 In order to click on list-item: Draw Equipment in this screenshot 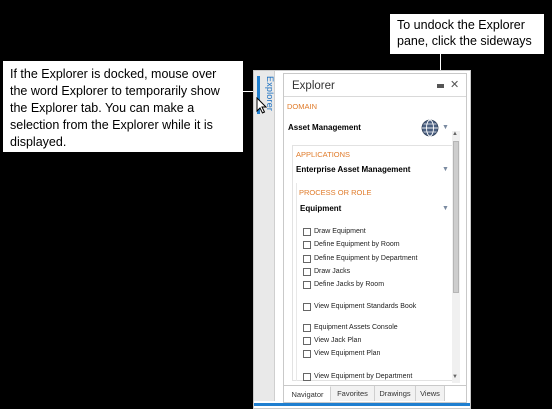, I will do `click(334, 231)`.